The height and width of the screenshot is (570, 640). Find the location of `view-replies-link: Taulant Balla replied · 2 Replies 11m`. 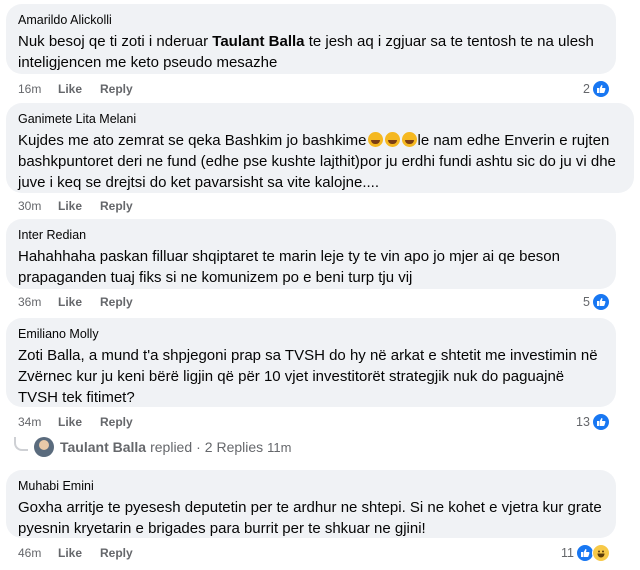

view-replies-link: Taulant Balla replied · 2 Replies 11m is located at coordinates (153, 447).